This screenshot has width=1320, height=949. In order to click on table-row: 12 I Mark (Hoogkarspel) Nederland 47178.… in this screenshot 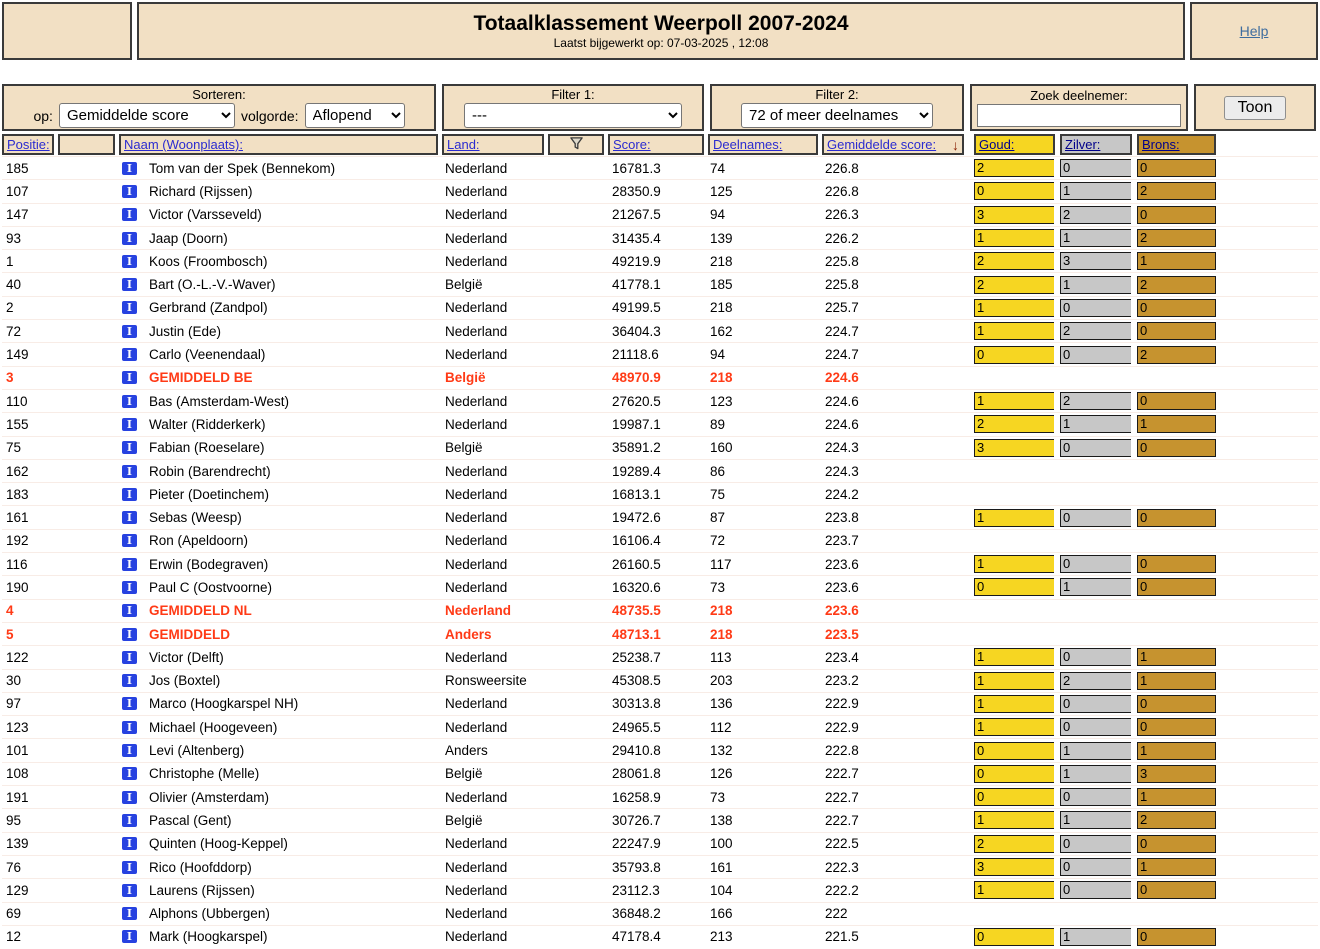, I will do `click(660, 936)`.